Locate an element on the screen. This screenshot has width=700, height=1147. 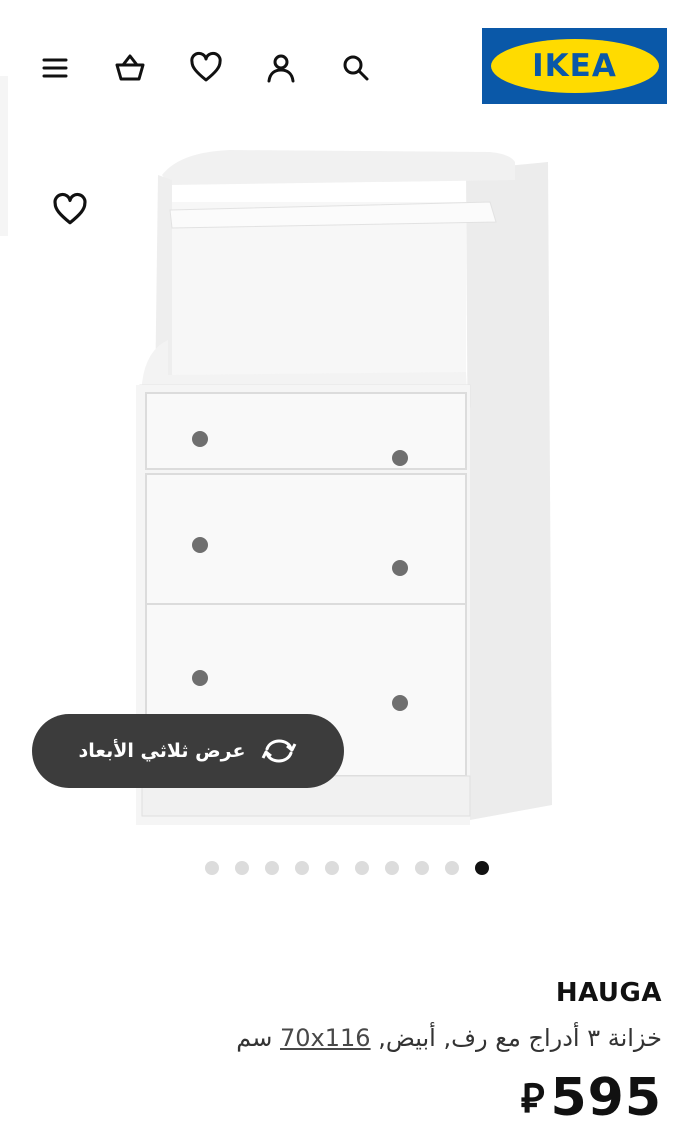
heart-outline-icon is located at coordinates (70, 208).